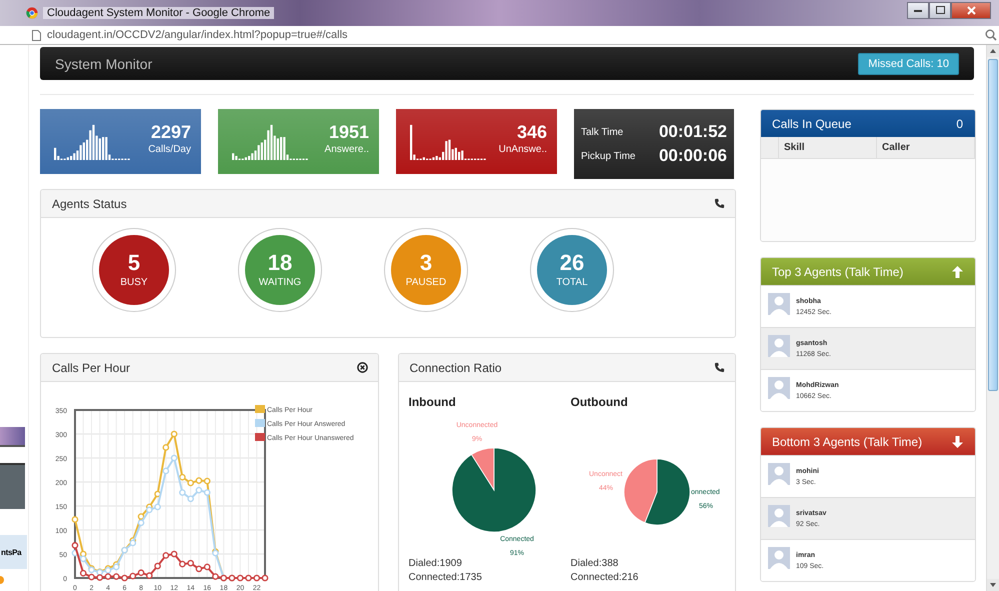  What do you see at coordinates (158, 13) in the screenshot?
I see `window-title: Cloudagent System Monitor - Google Chrome` at bounding box center [158, 13].